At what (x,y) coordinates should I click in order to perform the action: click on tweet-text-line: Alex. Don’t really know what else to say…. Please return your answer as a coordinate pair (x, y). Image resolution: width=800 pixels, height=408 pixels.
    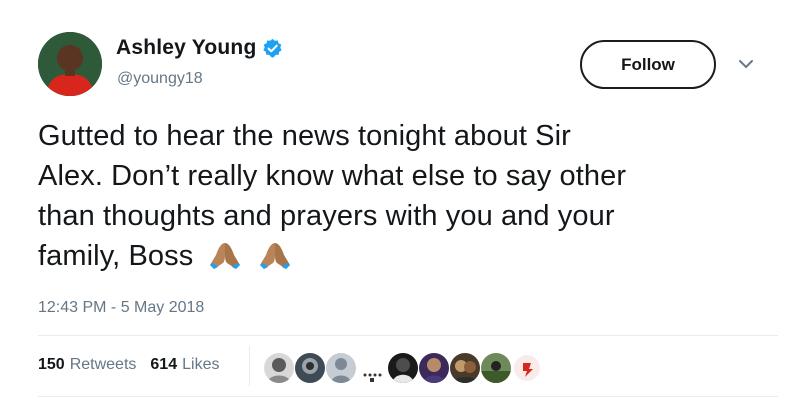
    Looking at the image, I should click on (332, 176).